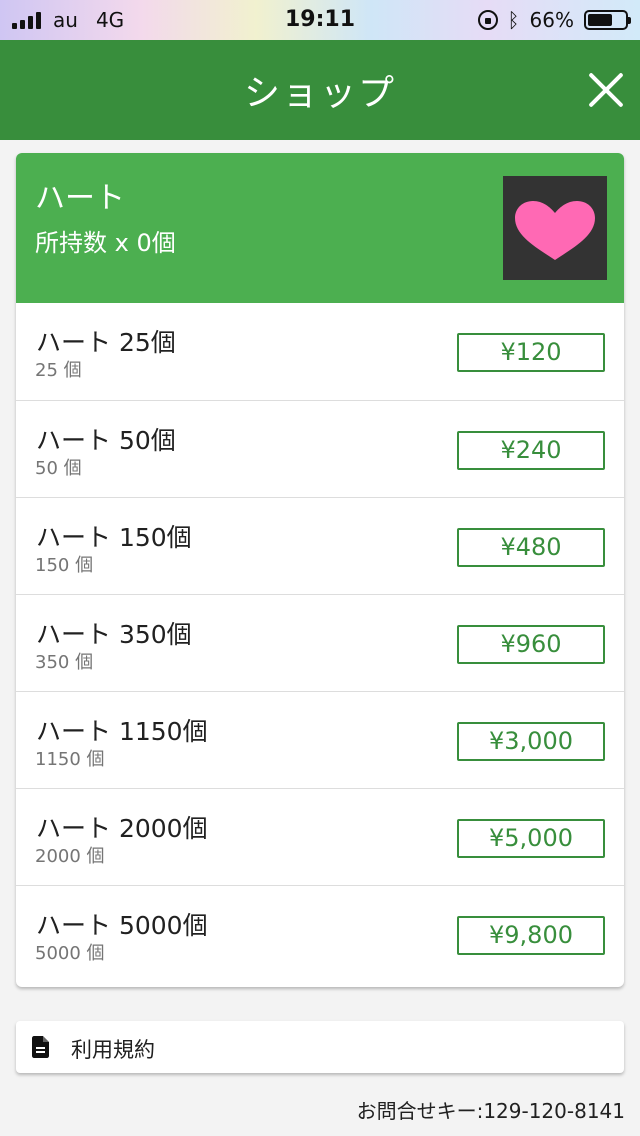 The height and width of the screenshot is (1136, 640). I want to click on price-button: ¥480, so click(531, 547).